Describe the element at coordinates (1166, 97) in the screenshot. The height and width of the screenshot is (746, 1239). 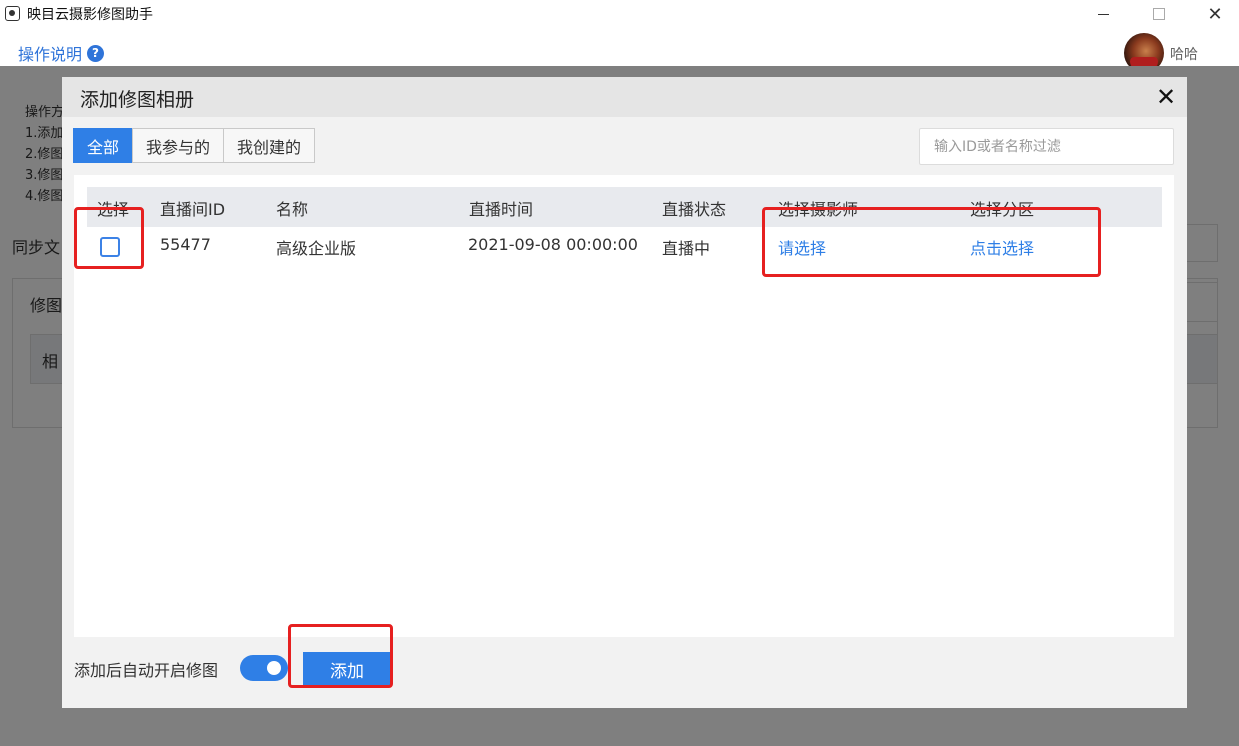
I see `close-icon: ✕` at that location.